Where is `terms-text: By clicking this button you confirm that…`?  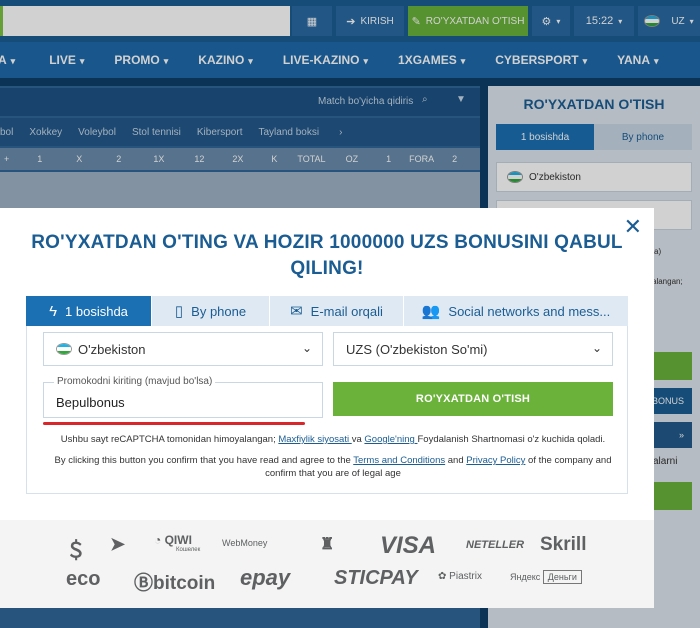
terms-text: By clicking this button you confirm that… is located at coordinates (204, 460).